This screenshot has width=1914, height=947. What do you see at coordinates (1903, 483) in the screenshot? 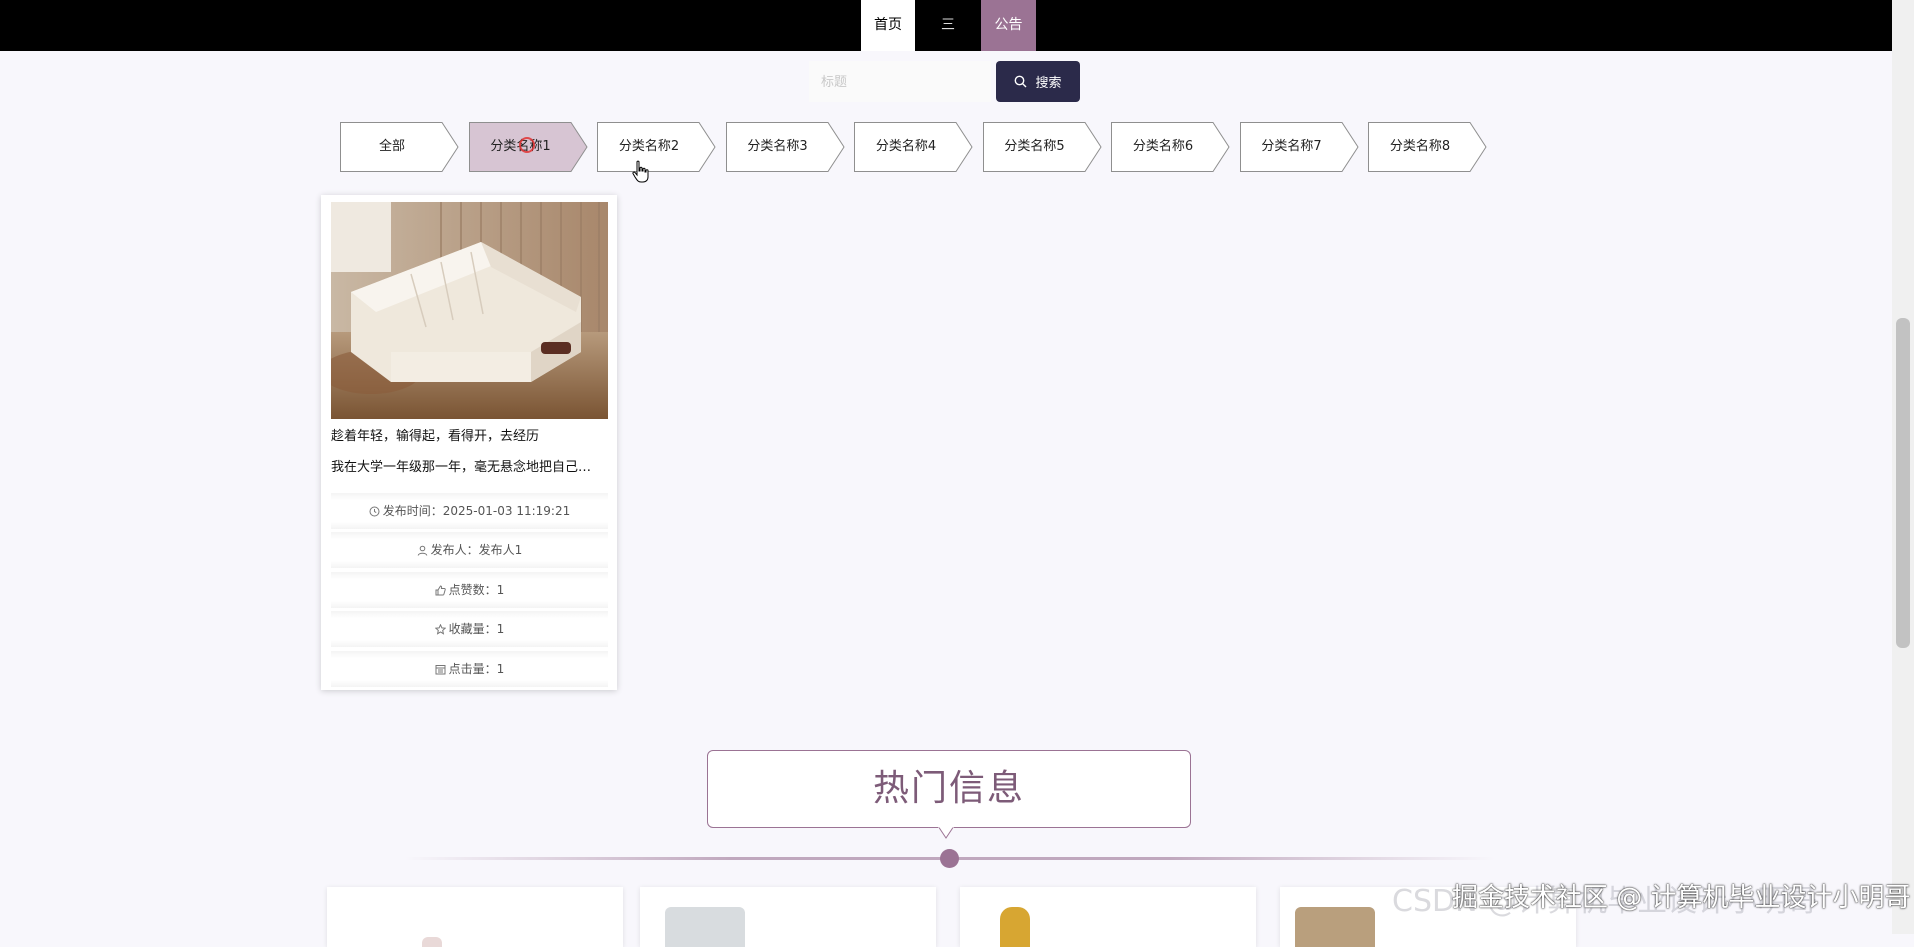
I see `scrollbar-thumb` at bounding box center [1903, 483].